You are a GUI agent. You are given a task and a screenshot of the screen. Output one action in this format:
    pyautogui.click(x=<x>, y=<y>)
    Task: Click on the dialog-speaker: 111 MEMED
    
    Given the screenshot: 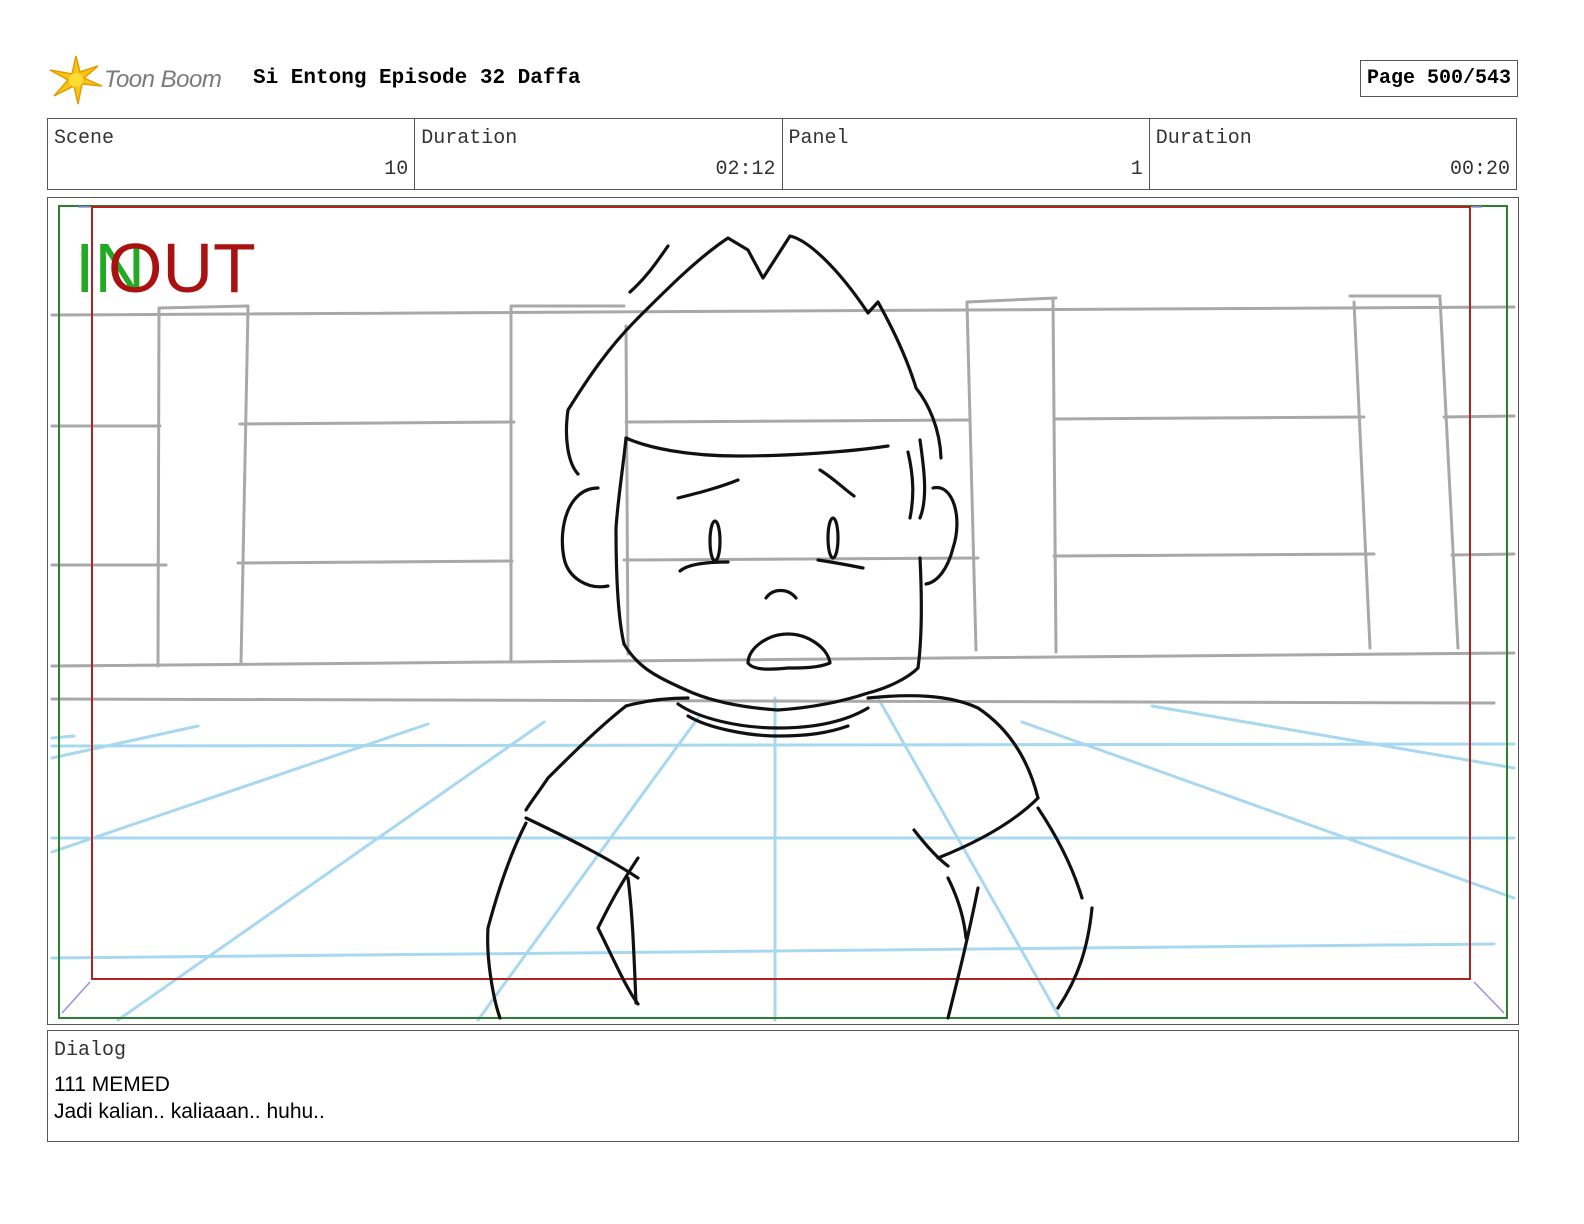 What is the action you would take?
    pyautogui.click(x=112, y=1084)
    